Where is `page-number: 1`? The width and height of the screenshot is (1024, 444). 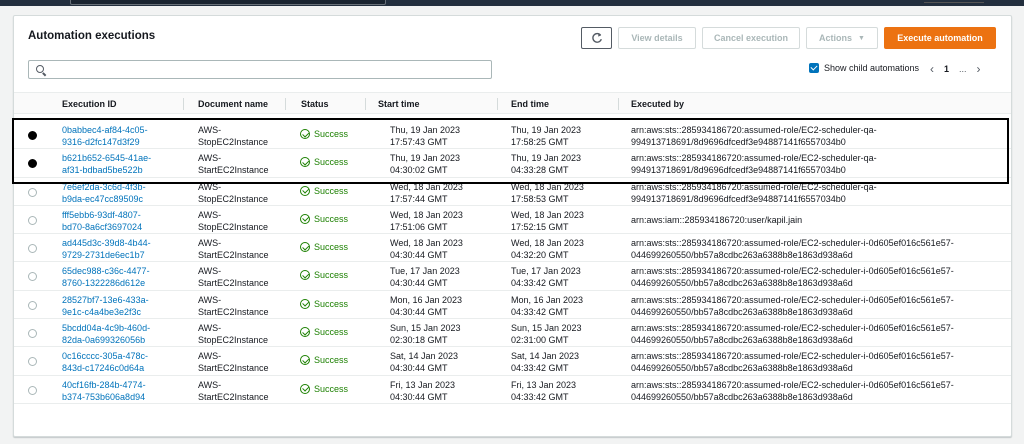 page-number: 1 is located at coordinates (946, 69).